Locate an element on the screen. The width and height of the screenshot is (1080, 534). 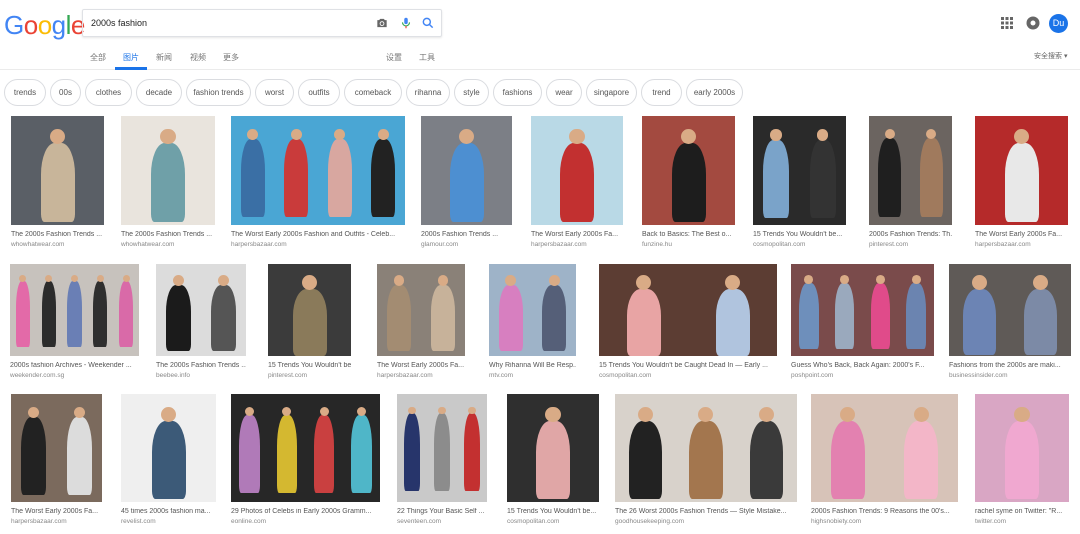
result-source: twitter.com is located at coordinates (1022, 521).